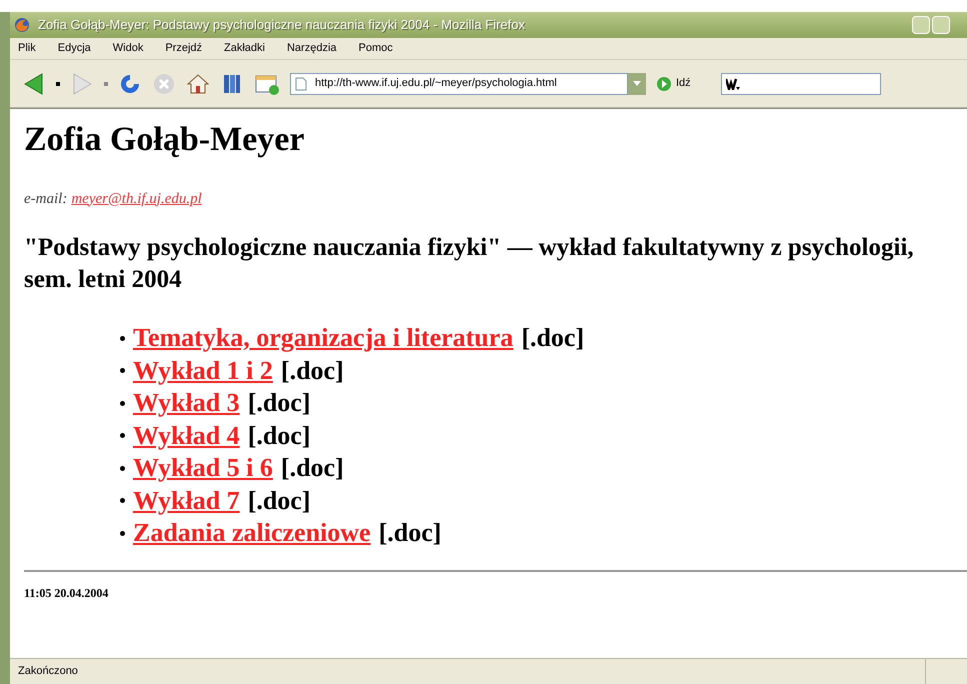 This screenshot has height=684, width=967. I want to click on menu-item: Zakładki, so click(244, 48).